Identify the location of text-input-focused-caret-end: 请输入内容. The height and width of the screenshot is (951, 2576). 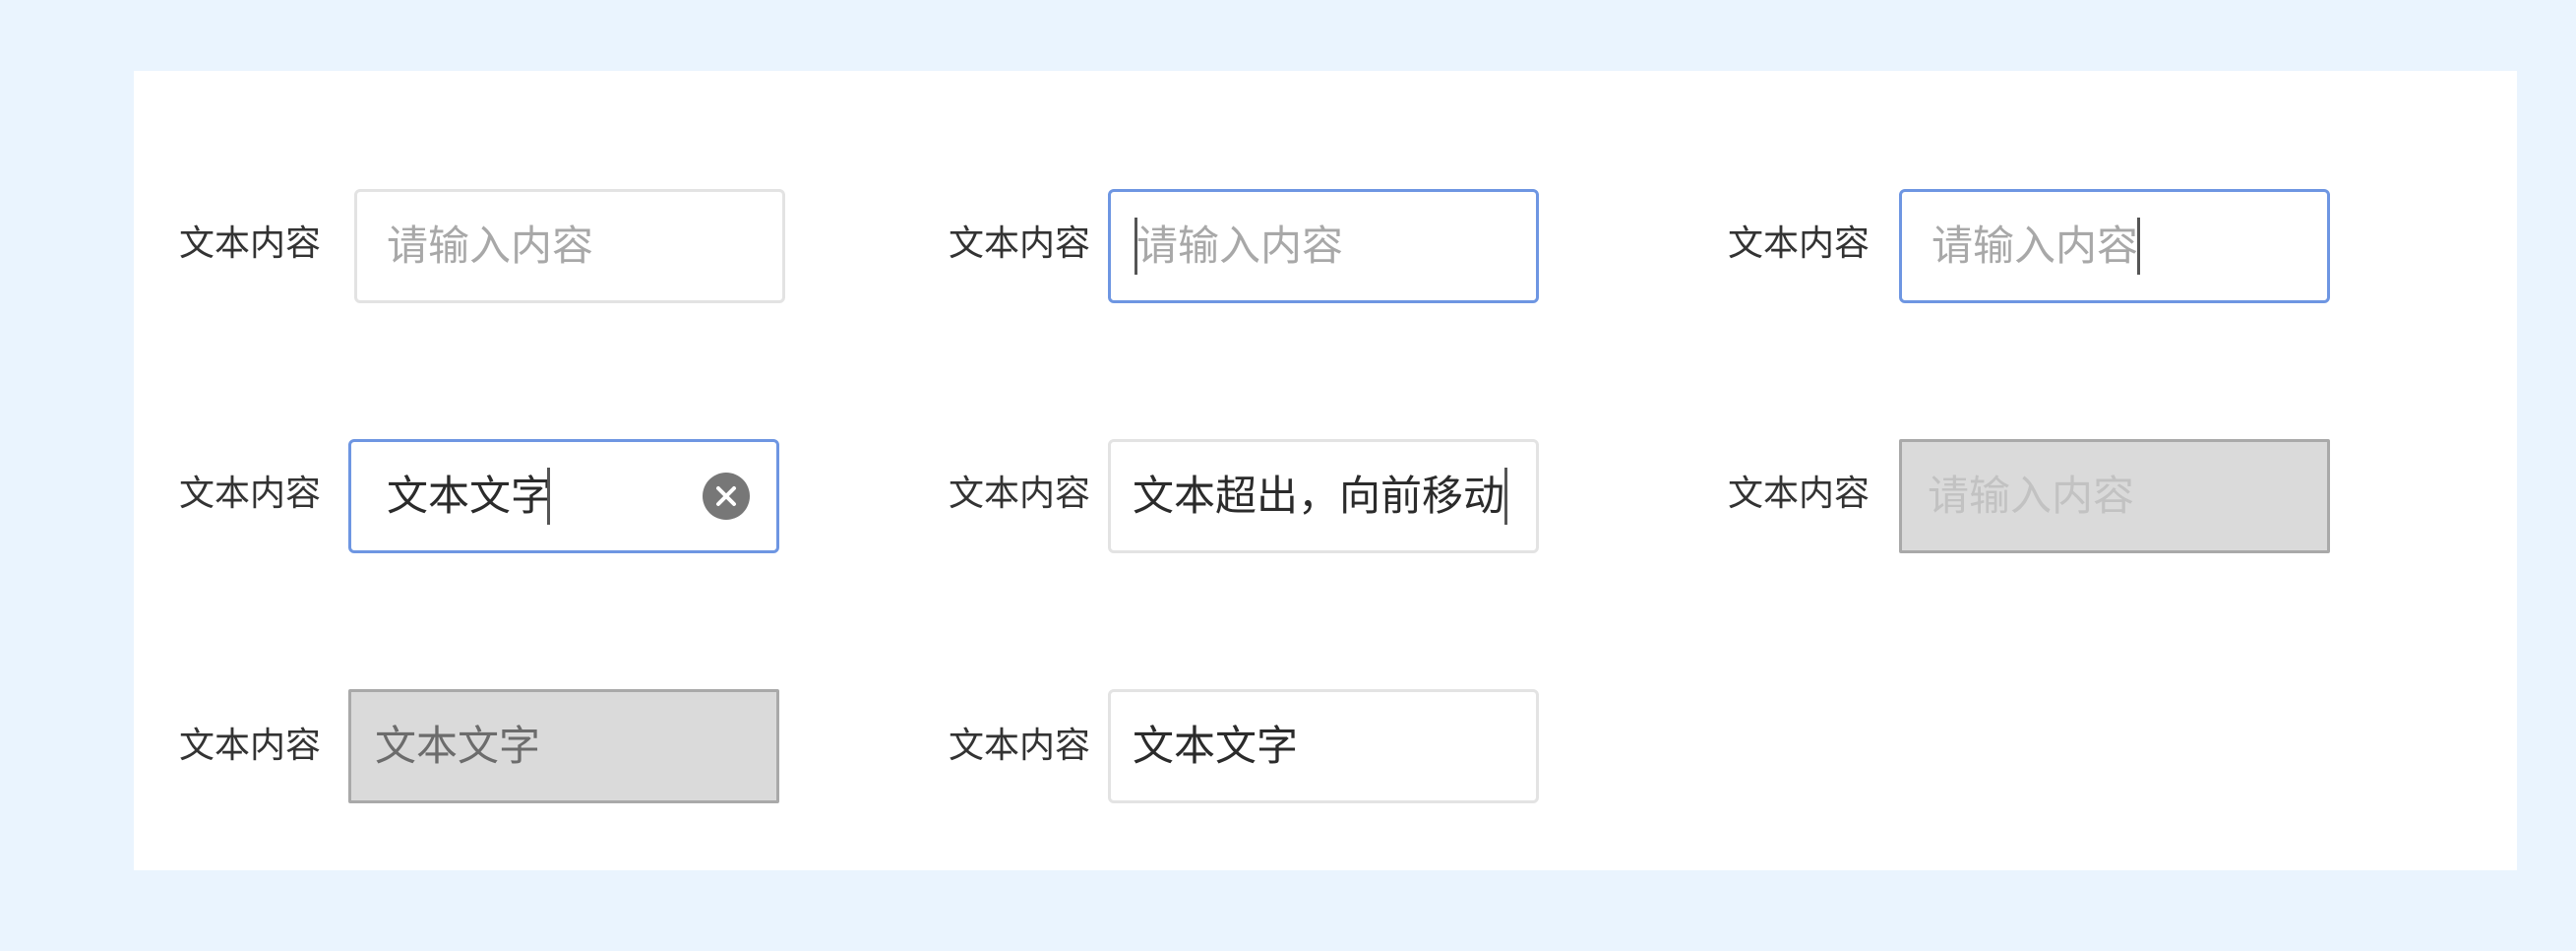
(2114, 246).